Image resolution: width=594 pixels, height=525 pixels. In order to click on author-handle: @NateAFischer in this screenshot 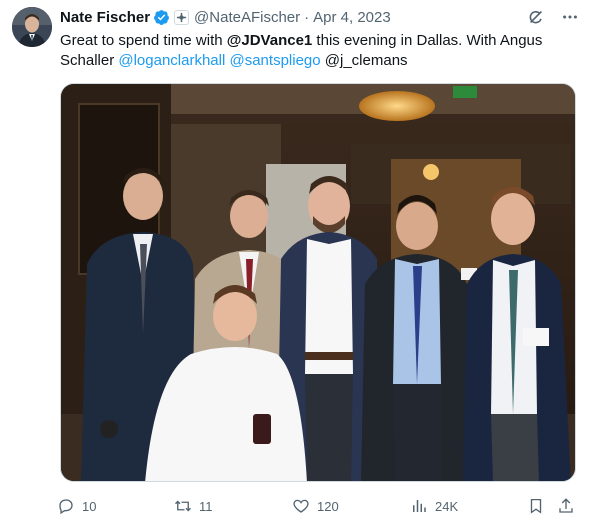, I will do `click(247, 17)`.